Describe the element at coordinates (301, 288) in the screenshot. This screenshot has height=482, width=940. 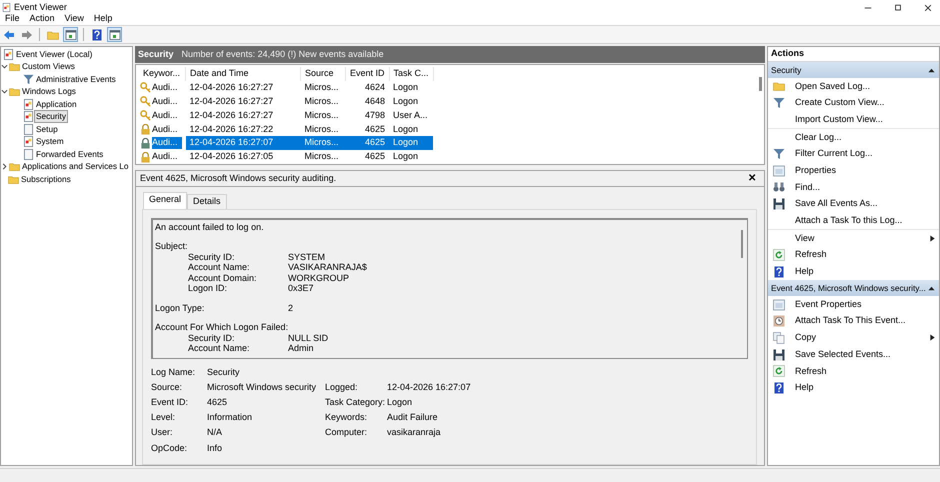
I see `field-value: 0x3E7` at that location.